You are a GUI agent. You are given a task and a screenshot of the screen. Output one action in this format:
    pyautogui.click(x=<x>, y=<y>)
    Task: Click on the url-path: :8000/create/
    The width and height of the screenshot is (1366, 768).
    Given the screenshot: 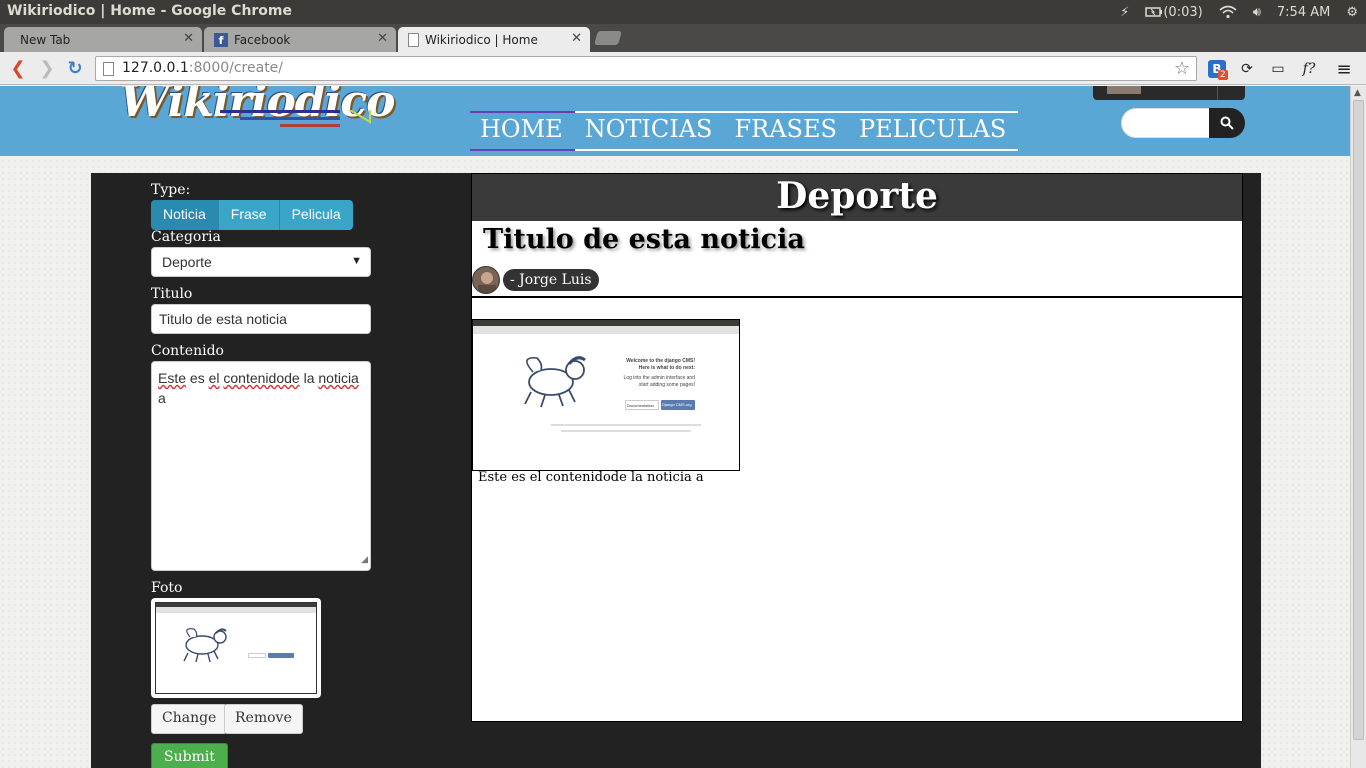 What is the action you would take?
    pyautogui.click(x=236, y=68)
    